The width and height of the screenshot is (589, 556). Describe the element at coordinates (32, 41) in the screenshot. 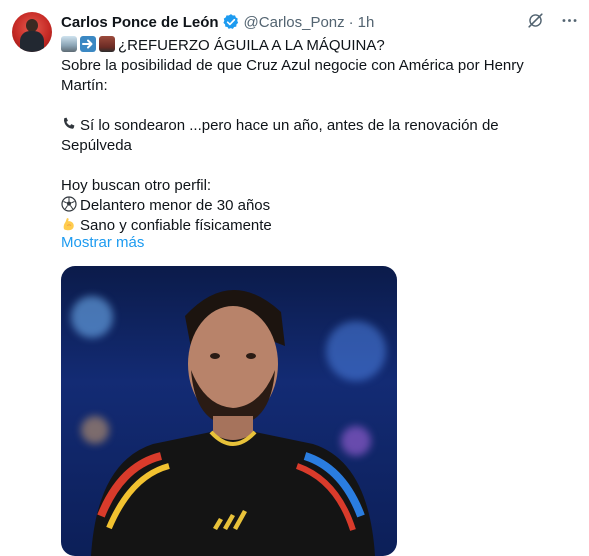

I see `avatar-body` at that location.